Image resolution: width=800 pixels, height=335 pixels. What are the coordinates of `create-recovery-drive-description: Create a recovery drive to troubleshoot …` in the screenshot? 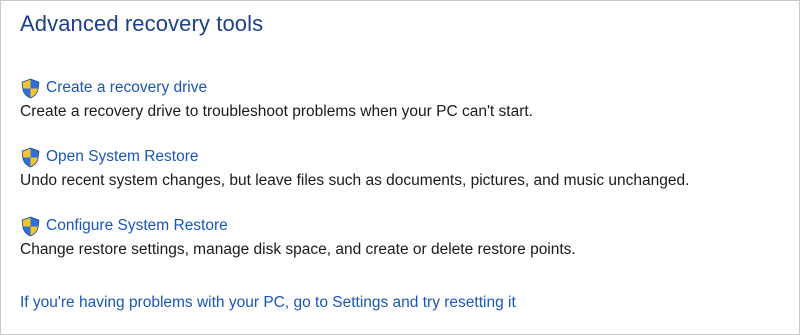 It's located at (276, 111).